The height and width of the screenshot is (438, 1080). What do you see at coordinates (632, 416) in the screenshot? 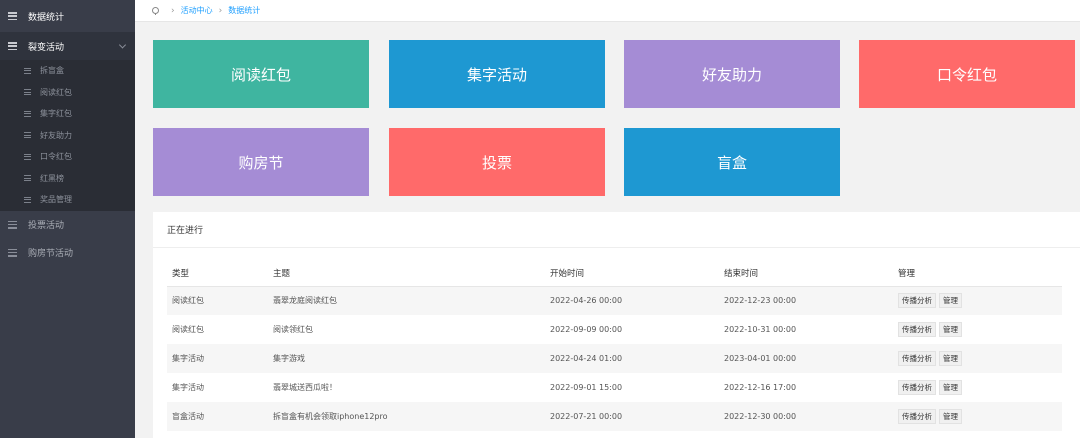
I see `cell-start: 2022-07-21 00:00` at bounding box center [632, 416].